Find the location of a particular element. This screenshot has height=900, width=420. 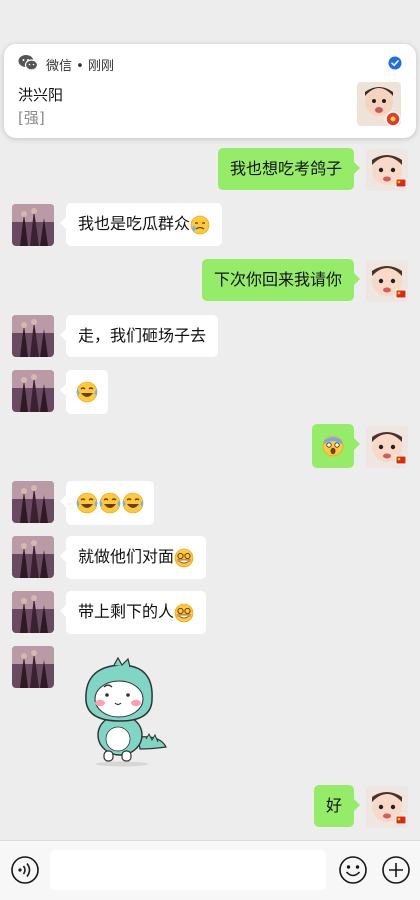

message-bubble-contact: 就做他们对面 is located at coordinates (133, 557).